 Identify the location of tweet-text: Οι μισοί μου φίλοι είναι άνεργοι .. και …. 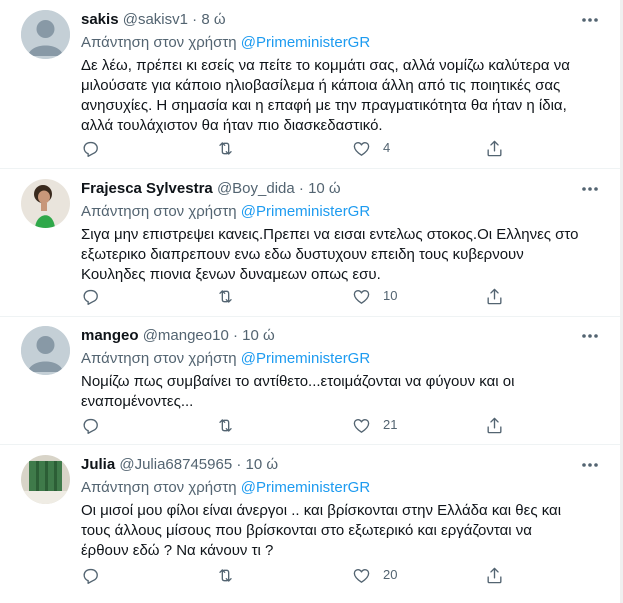
(321, 530).